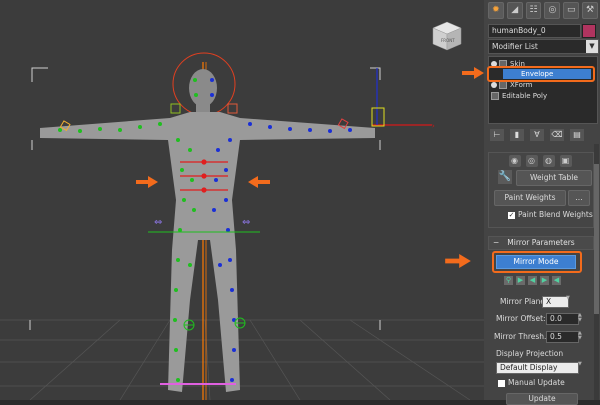 This screenshot has width=600, height=405. I want to click on motion-icon: ◎, so click(552, 10).